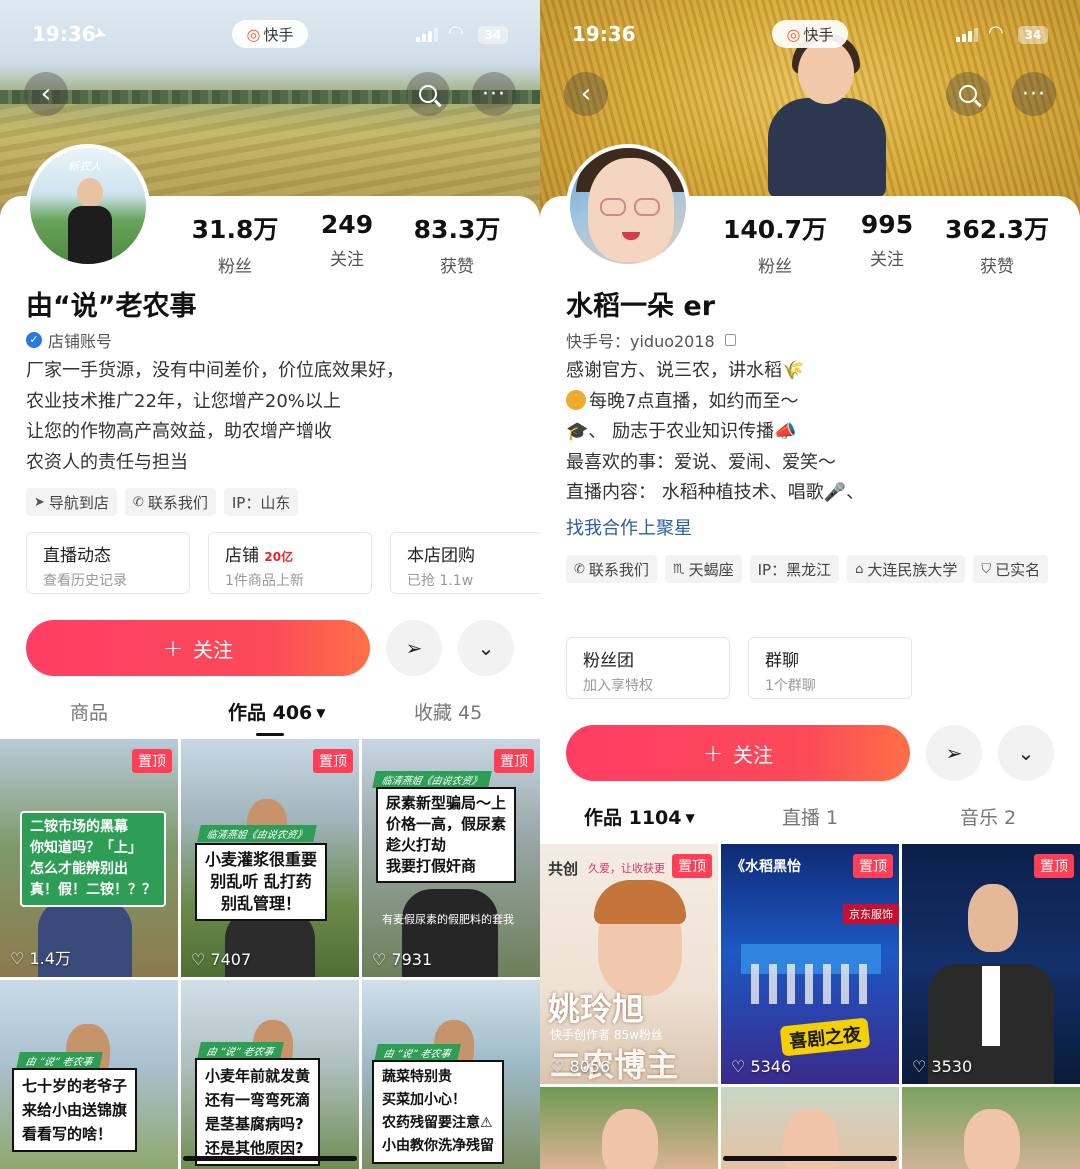 This screenshot has height=1169, width=1080. Describe the element at coordinates (761, 1066) in the screenshot. I see `like-count: ♡ 5346` at that location.